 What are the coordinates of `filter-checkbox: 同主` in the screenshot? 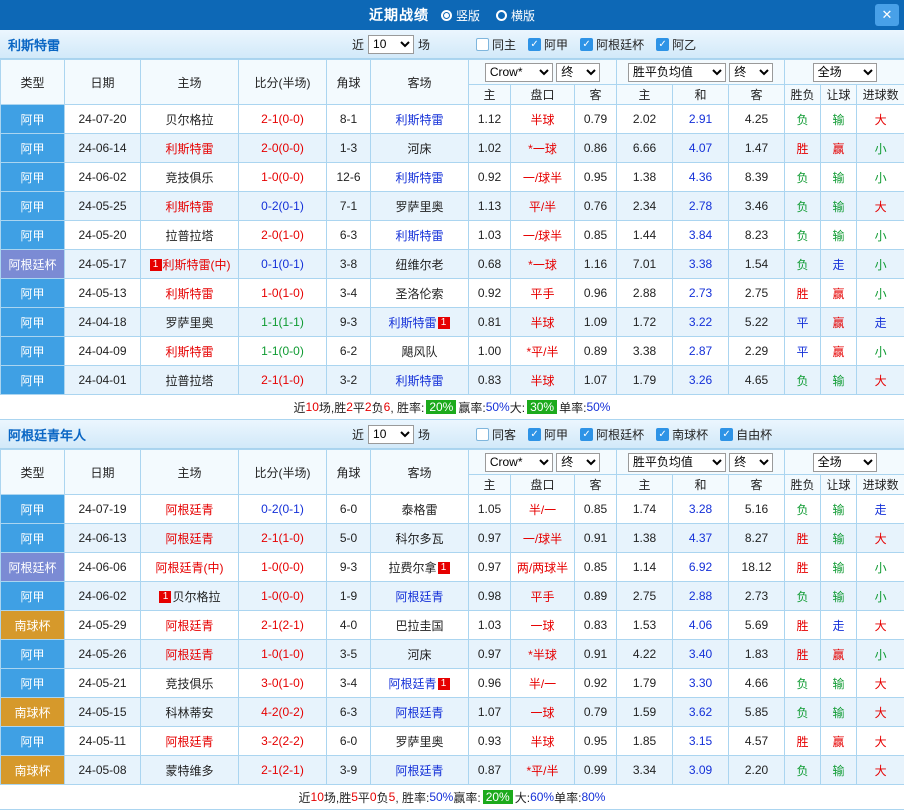 It's located at (496, 44).